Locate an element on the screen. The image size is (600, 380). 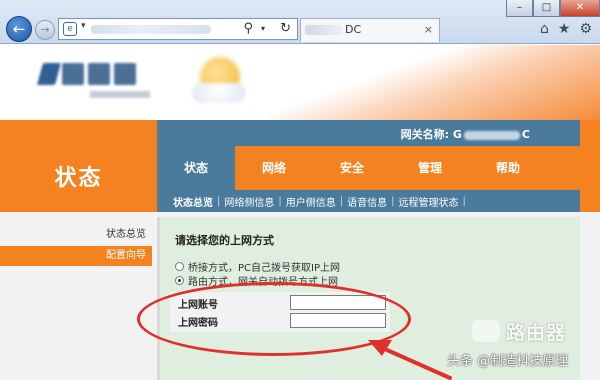
sub-nav: 状态总览 | 网络侧信息 | 用户侧信息 | 语音信息 | 远程管理状态 | is located at coordinates (368, 201).